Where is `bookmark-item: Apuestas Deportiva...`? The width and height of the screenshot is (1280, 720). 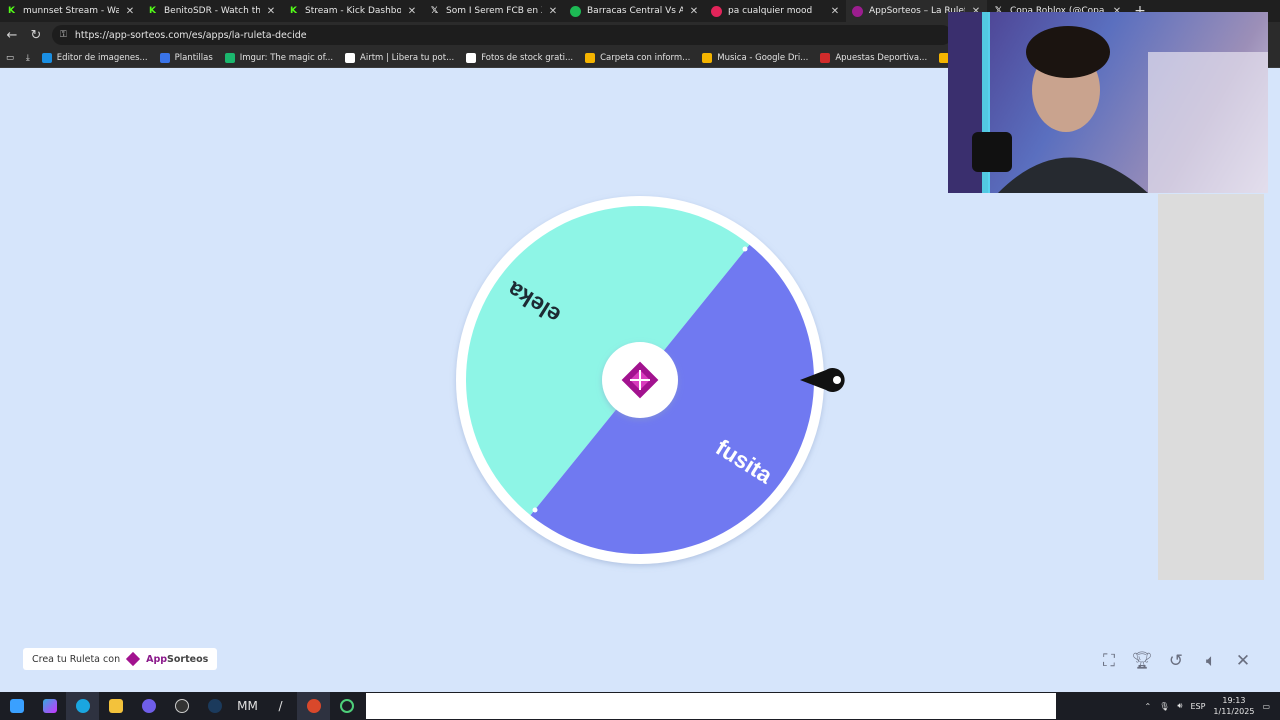
bookmark-item: Apuestas Deportiva... is located at coordinates (874, 57).